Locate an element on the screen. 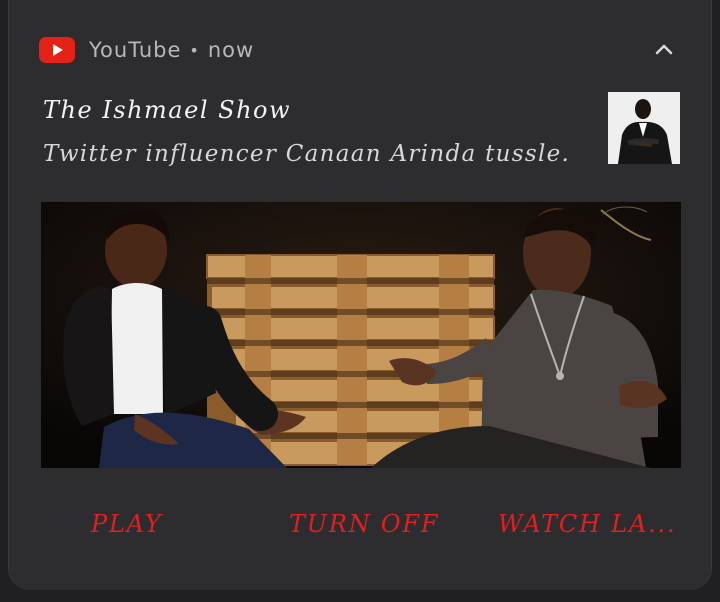 This screenshot has height=602, width=720. collapse-button is located at coordinates (664, 49).